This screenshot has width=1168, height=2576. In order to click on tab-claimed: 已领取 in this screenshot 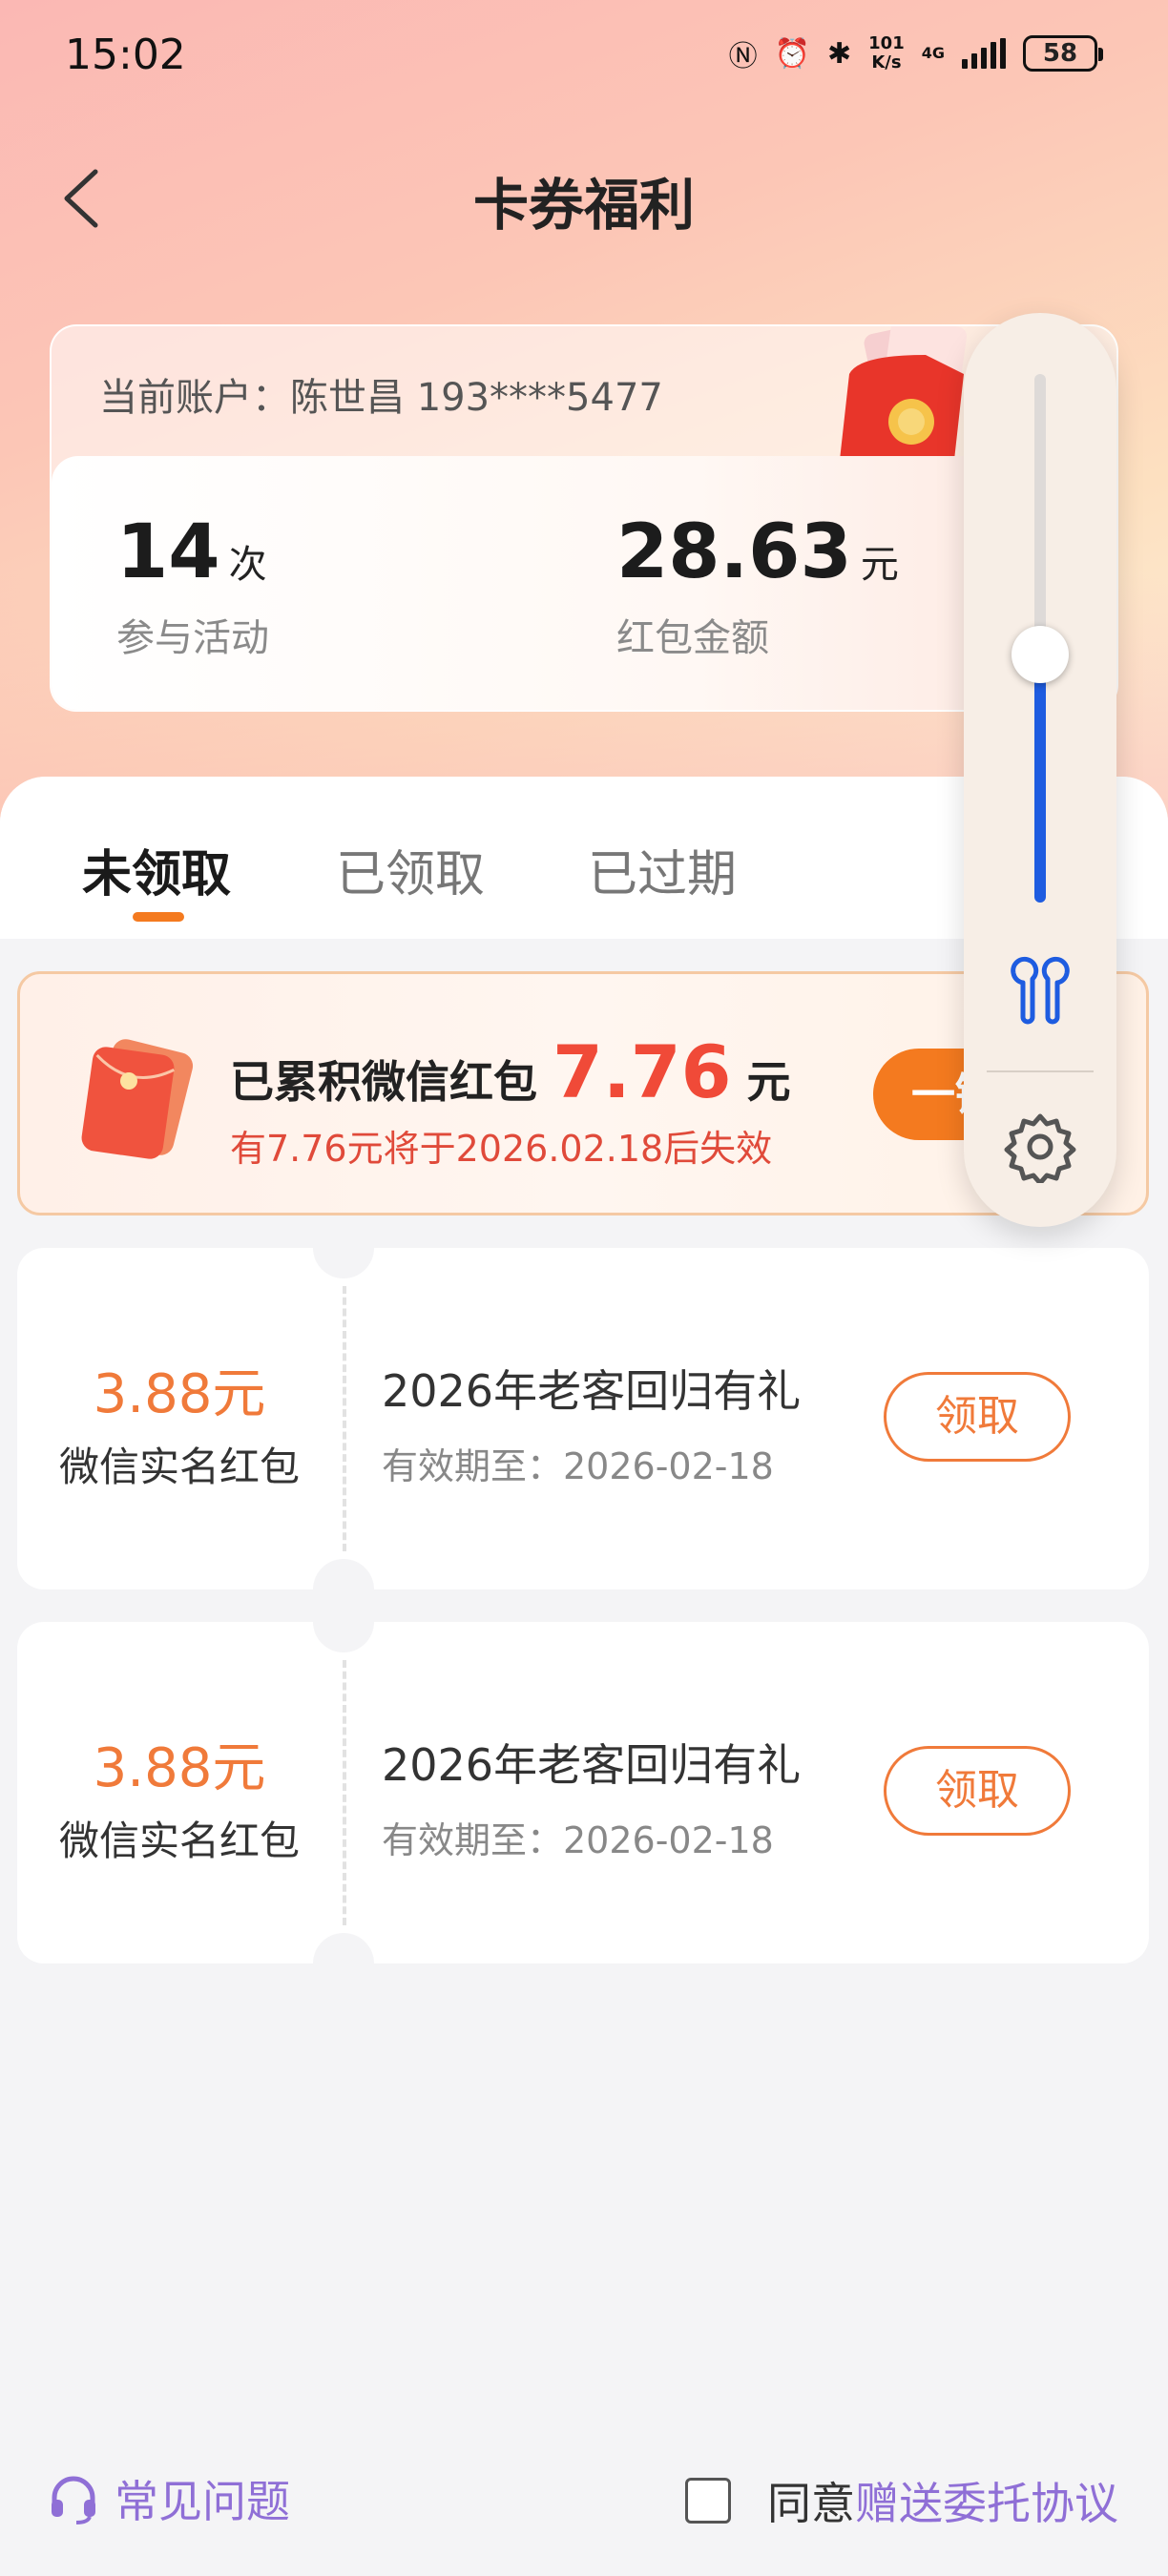, I will do `click(410, 869)`.